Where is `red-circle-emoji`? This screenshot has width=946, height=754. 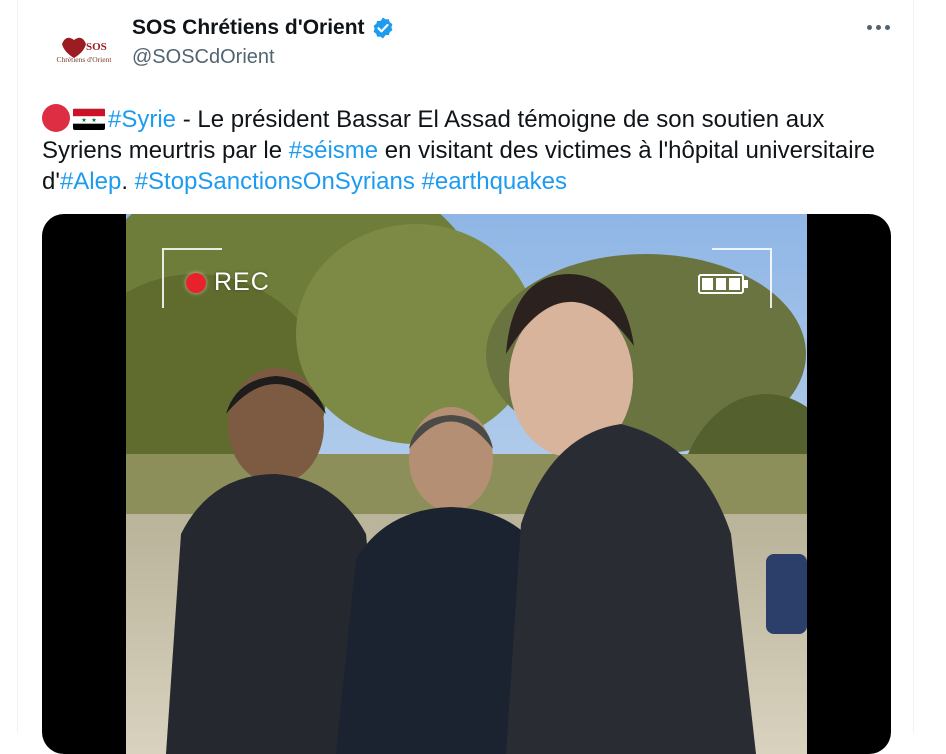
red-circle-emoji is located at coordinates (56, 118).